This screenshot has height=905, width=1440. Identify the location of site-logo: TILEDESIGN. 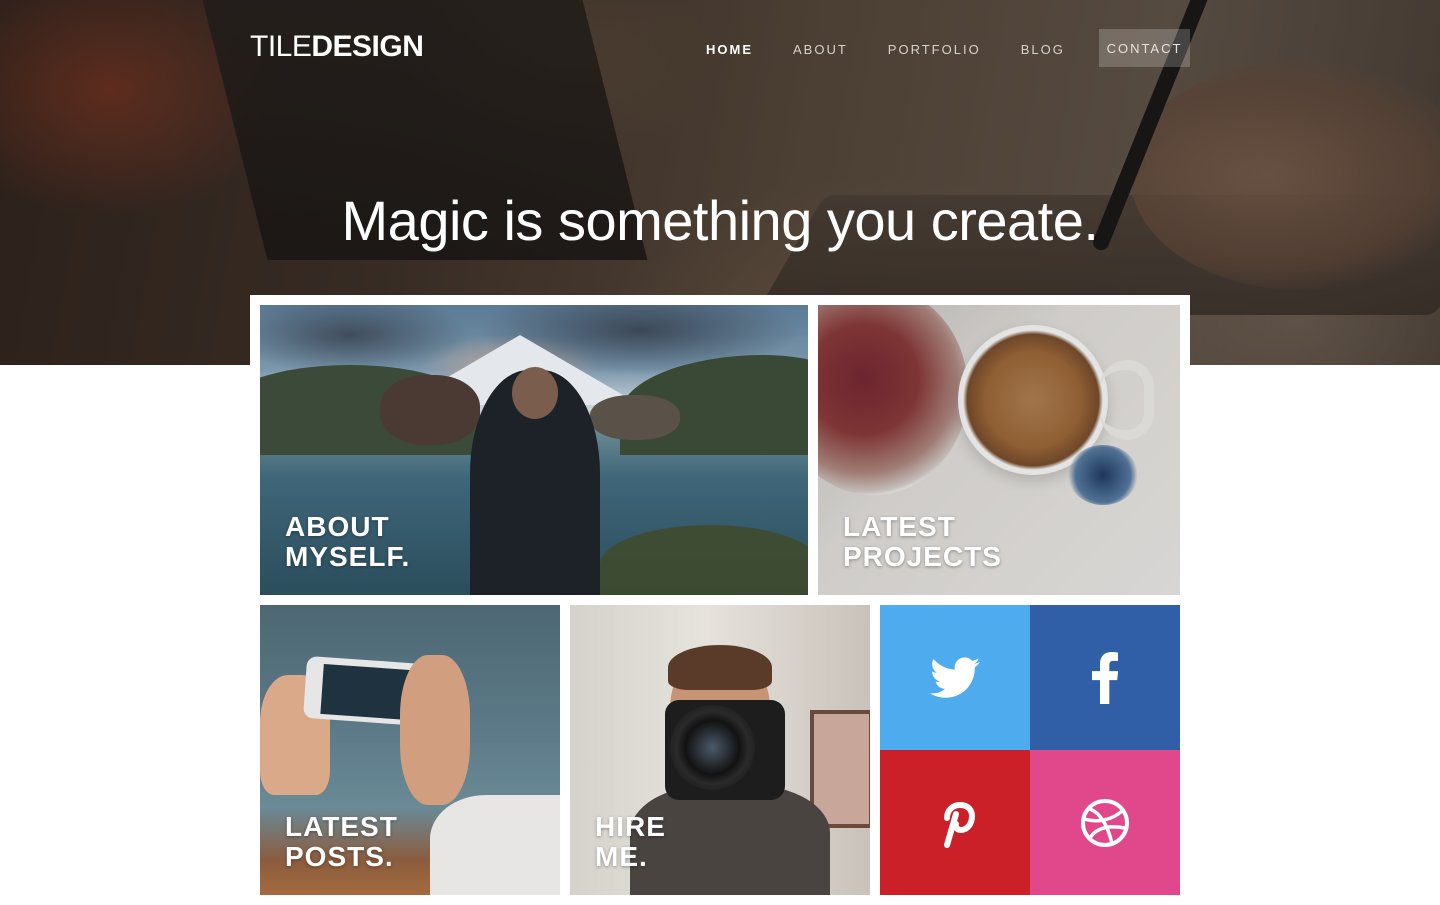
(337, 47).